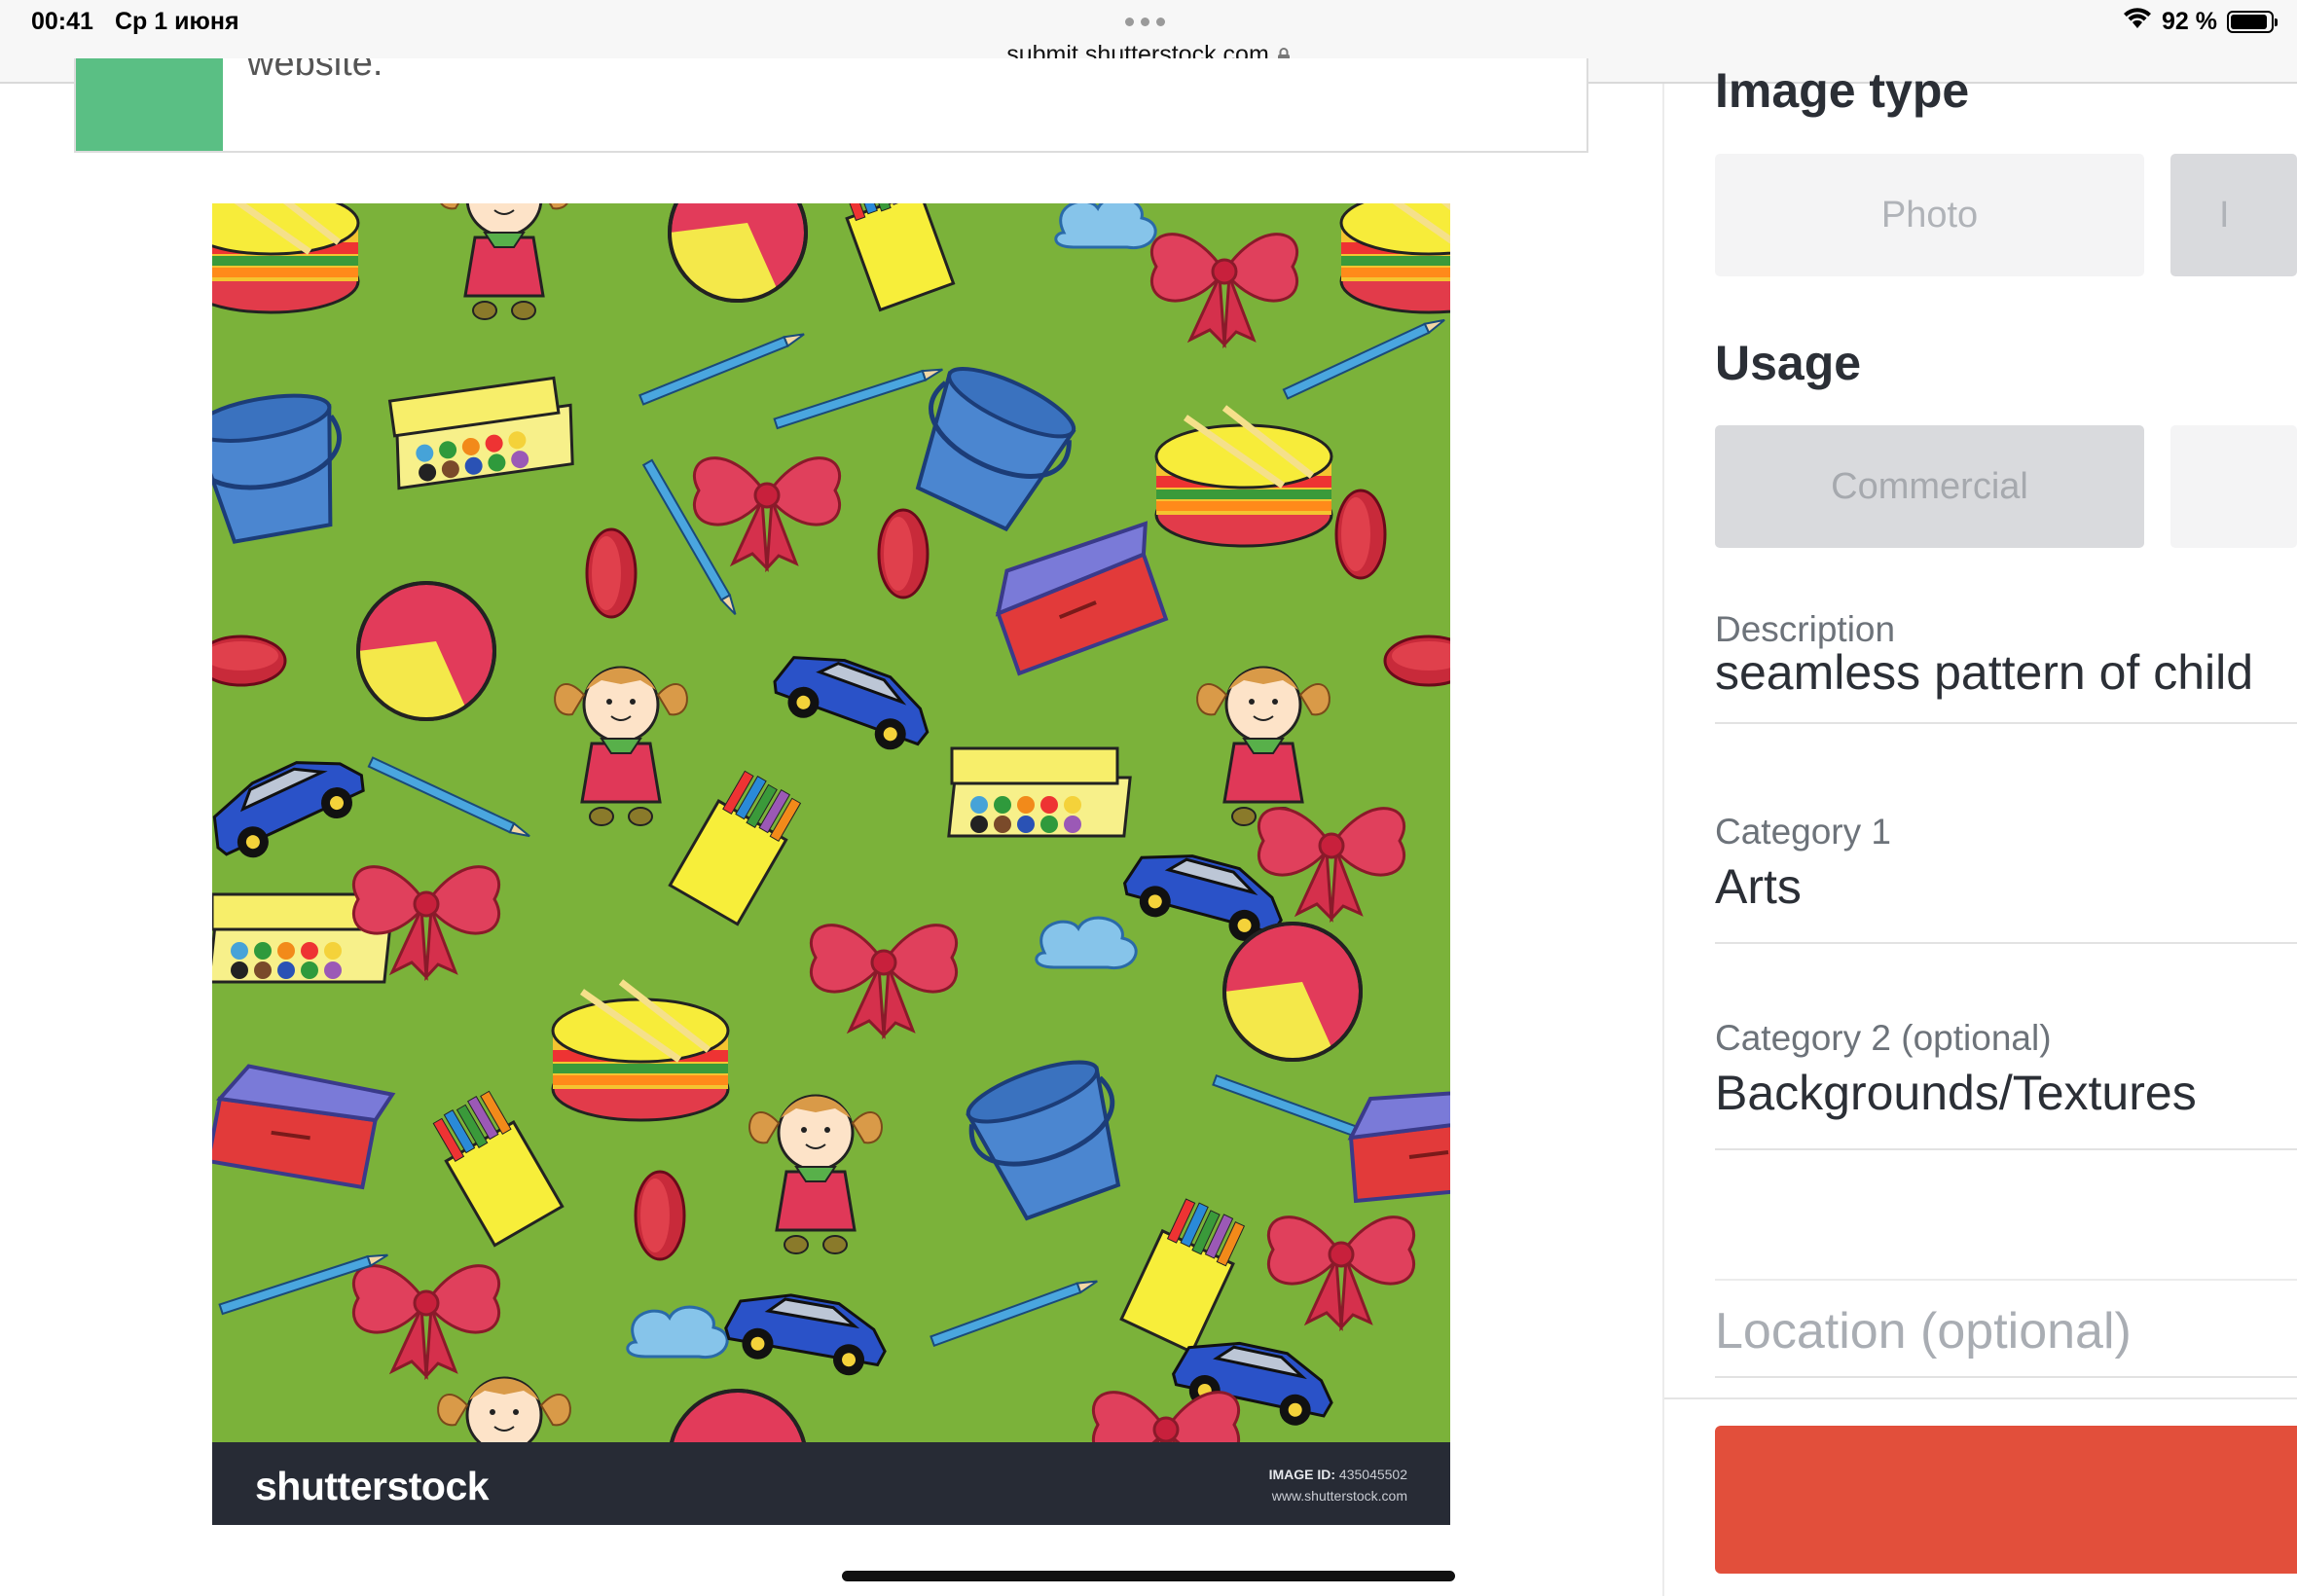  I want to click on image-id: 435045502, so click(1372, 1474).